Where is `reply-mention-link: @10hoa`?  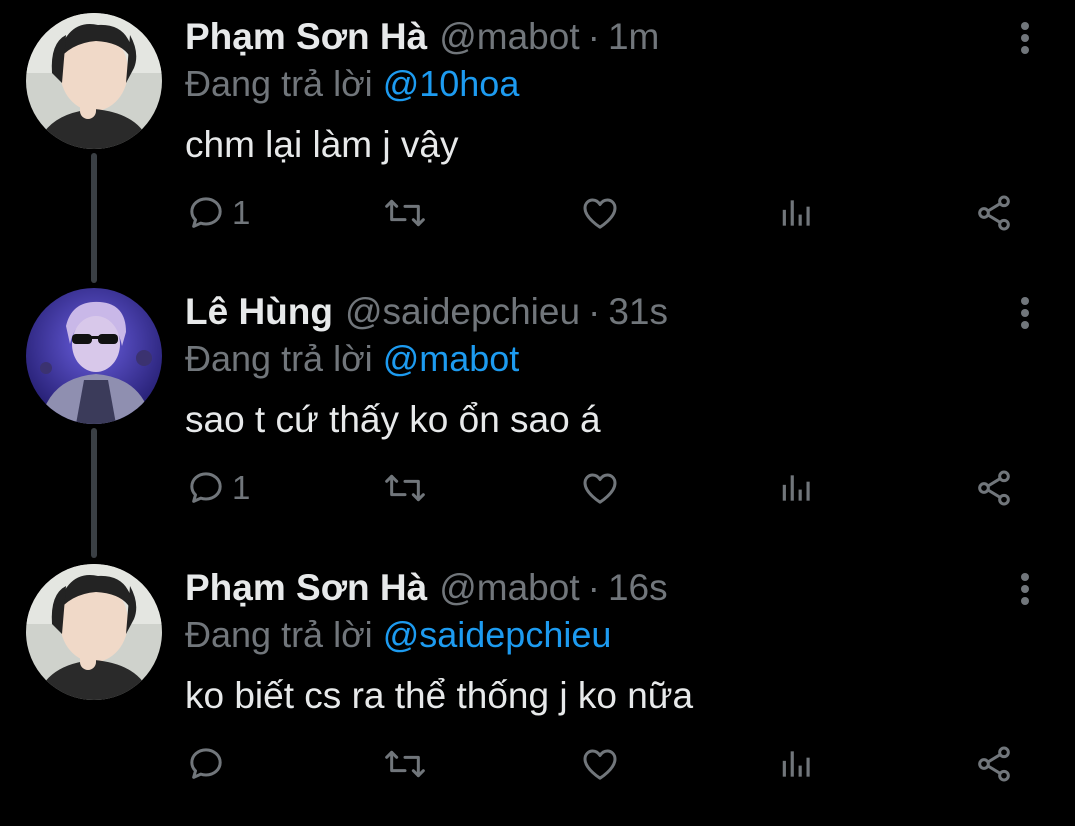
reply-mention-link: @10hoa is located at coordinates (451, 83).